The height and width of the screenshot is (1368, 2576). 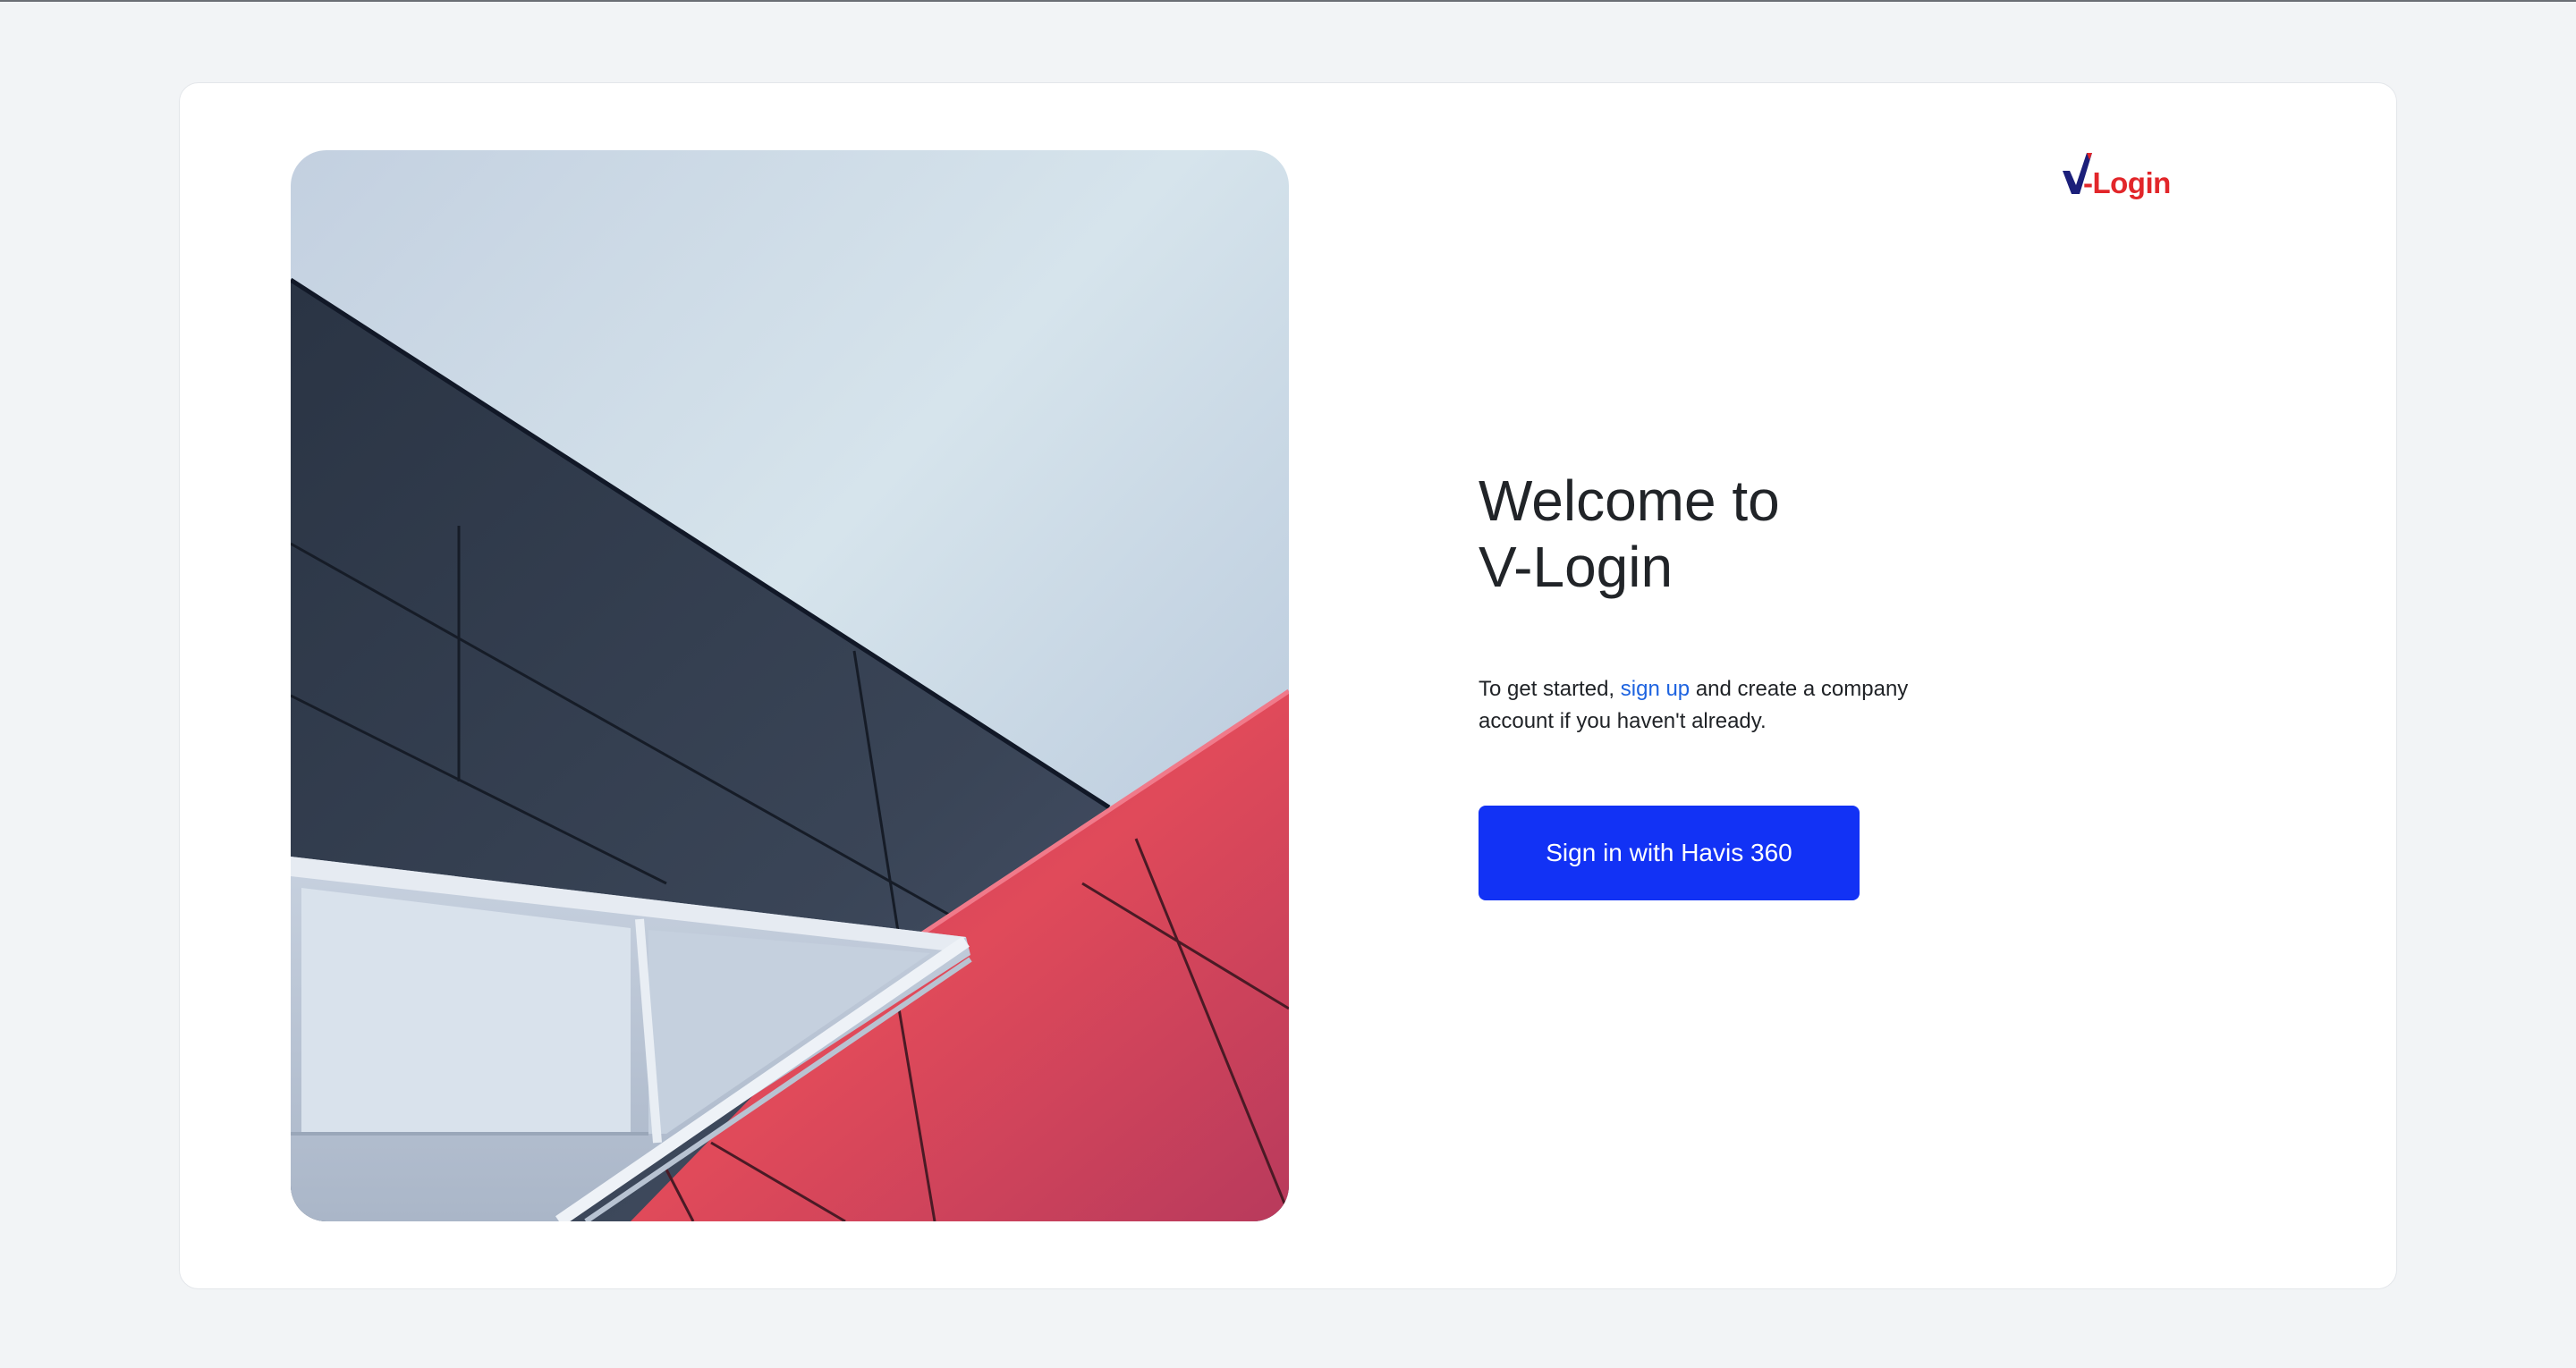 I want to click on title-line-2: V-Login, so click(x=1576, y=567).